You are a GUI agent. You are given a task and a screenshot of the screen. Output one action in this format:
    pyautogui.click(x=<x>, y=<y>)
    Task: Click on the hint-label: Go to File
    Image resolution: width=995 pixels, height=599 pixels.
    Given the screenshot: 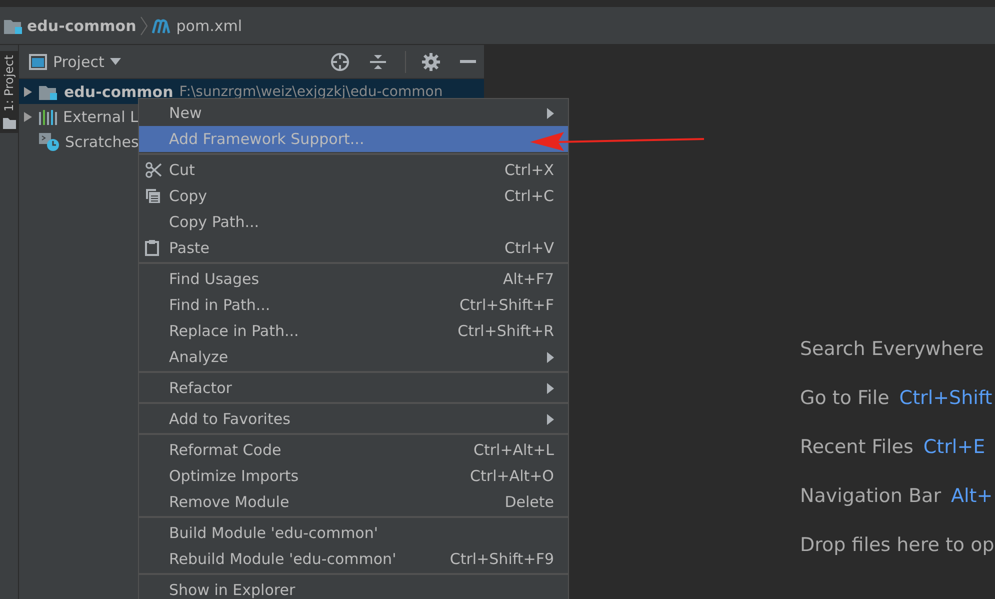 What is the action you would take?
    pyautogui.click(x=845, y=397)
    